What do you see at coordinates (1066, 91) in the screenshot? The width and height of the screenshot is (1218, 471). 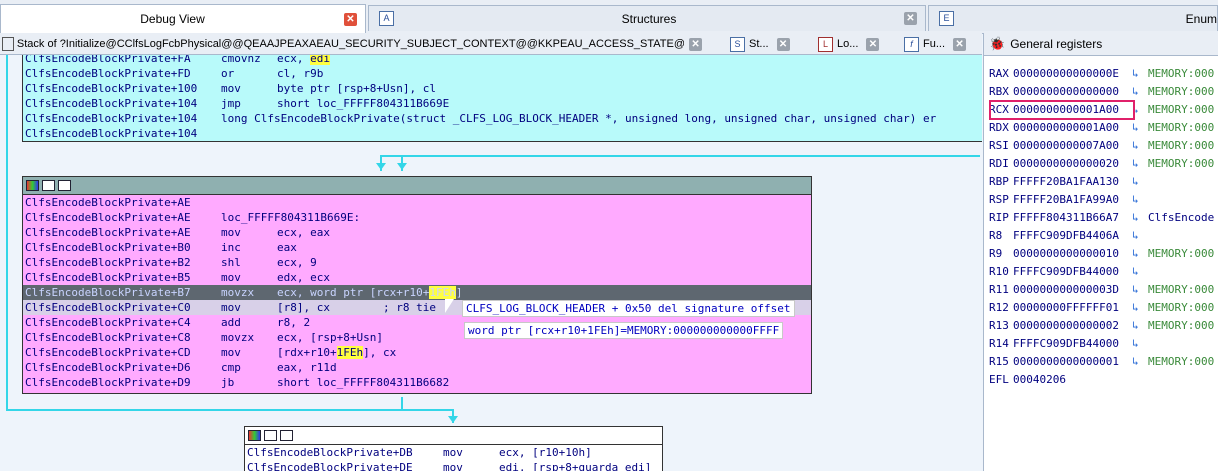 I see `register-value: 0000000000000000` at bounding box center [1066, 91].